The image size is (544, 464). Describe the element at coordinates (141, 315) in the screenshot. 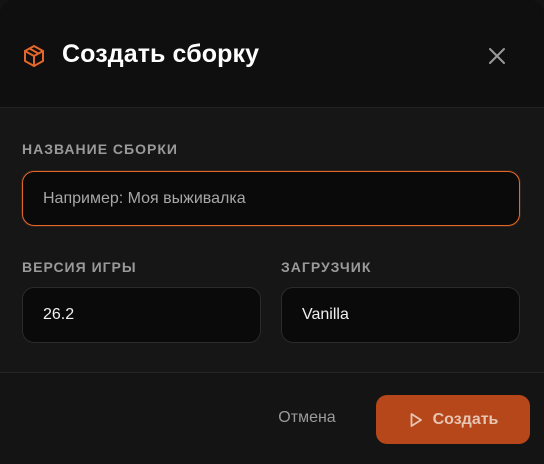

I see `game-version-select: 26.2` at that location.